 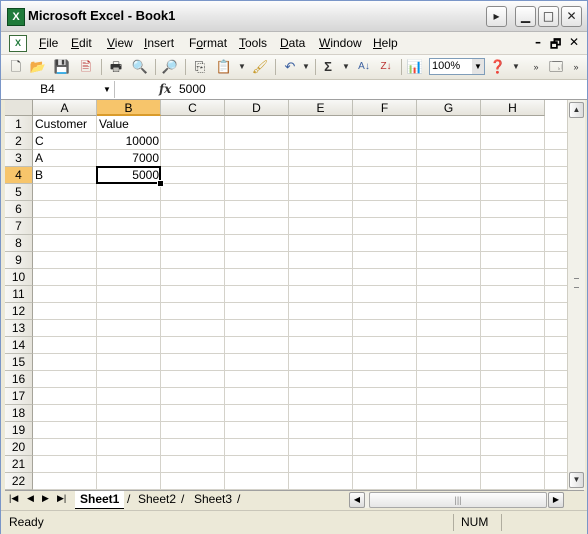 I want to click on toolbar-options-icon-2: », so click(x=576, y=67).